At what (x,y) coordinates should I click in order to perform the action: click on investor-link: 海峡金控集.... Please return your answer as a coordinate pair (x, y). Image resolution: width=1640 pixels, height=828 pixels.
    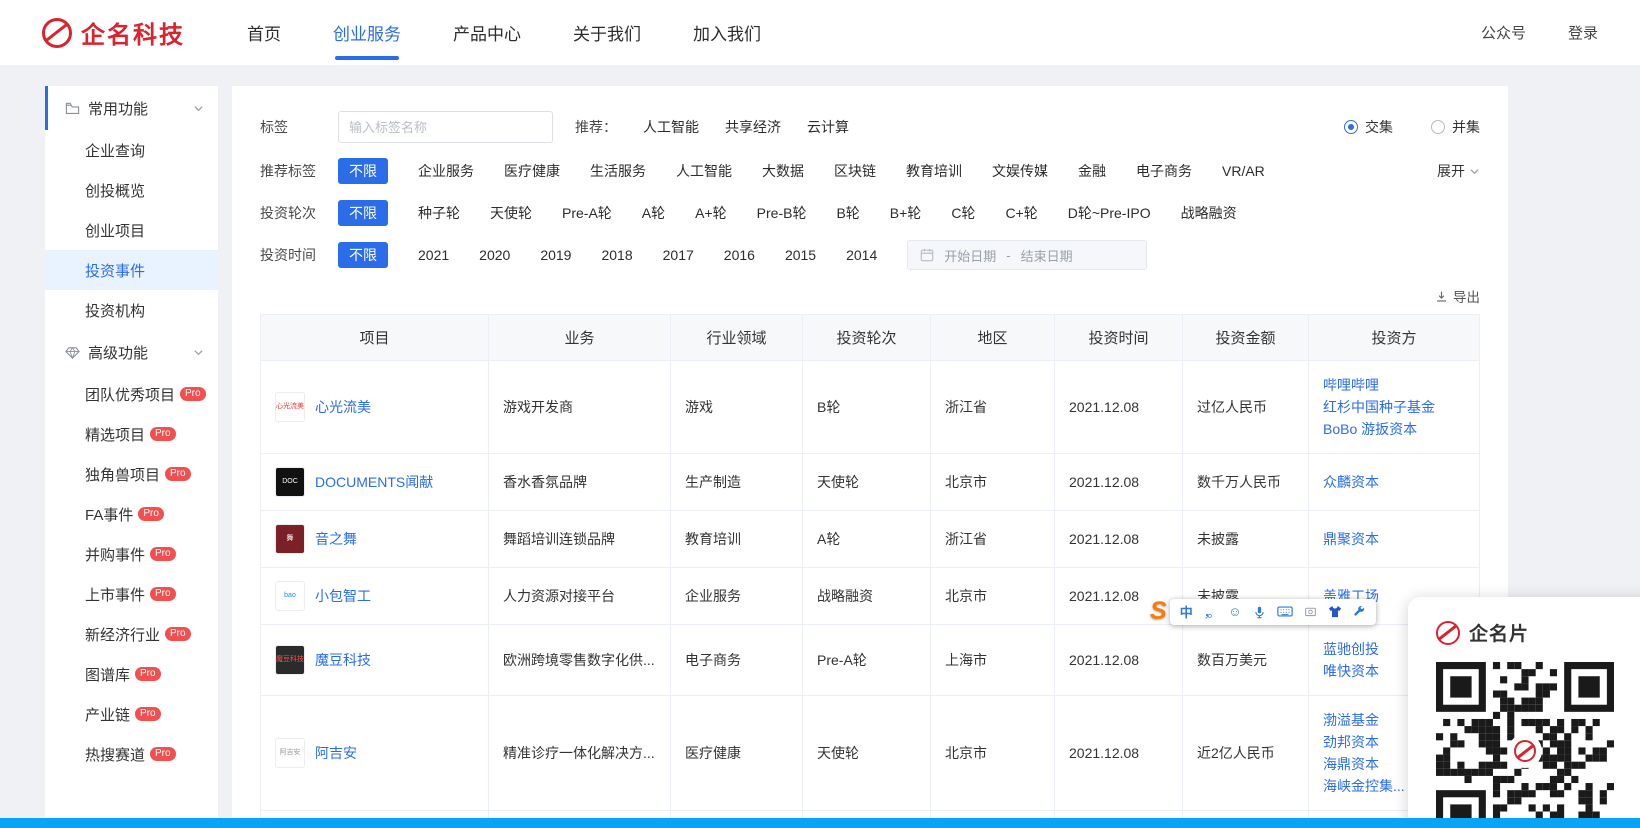
    Looking at the image, I should click on (1364, 786).